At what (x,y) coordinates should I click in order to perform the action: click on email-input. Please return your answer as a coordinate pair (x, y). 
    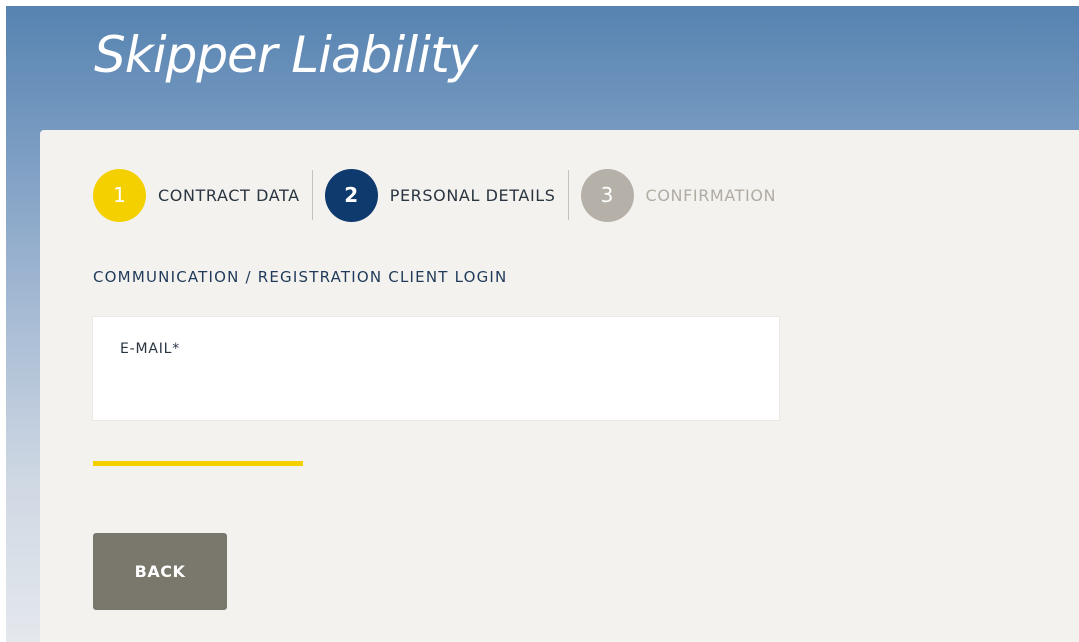
    Looking at the image, I should click on (435, 386).